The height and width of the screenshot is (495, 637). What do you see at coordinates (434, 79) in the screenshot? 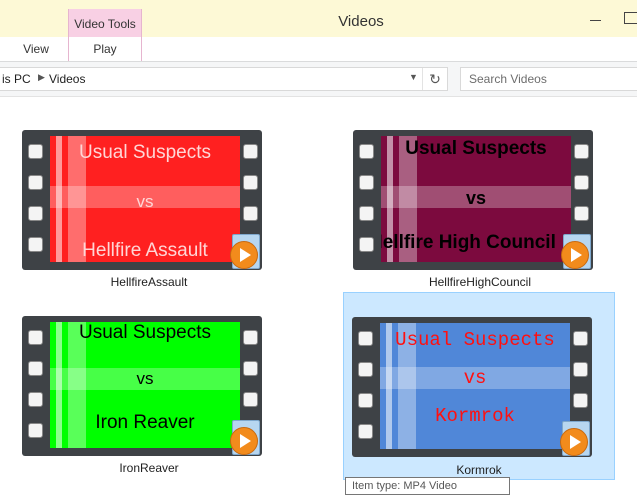
I see `refresh-icon: ↻` at bounding box center [434, 79].